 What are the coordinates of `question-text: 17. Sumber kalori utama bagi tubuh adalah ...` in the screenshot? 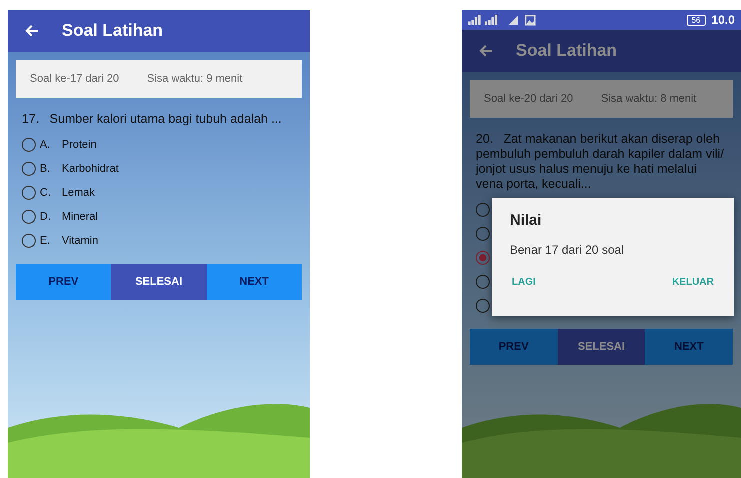 It's located at (152, 119).